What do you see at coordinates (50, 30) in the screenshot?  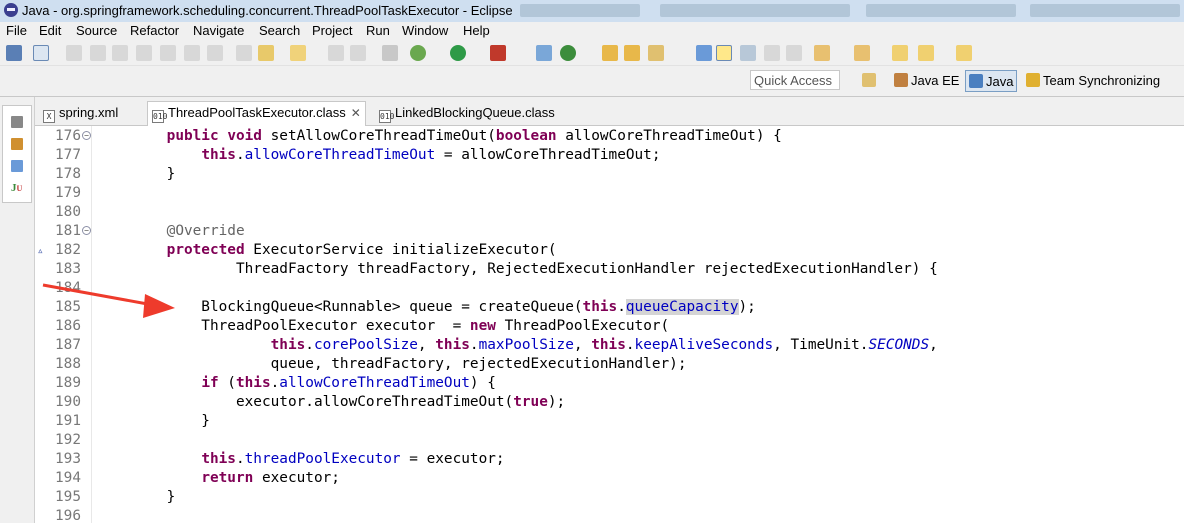 I see `menu-edit: Edit` at bounding box center [50, 30].